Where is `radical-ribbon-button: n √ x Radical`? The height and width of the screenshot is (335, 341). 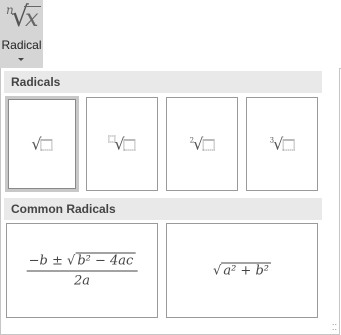 radical-ribbon-button: n √ x Radical is located at coordinates (21, 34).